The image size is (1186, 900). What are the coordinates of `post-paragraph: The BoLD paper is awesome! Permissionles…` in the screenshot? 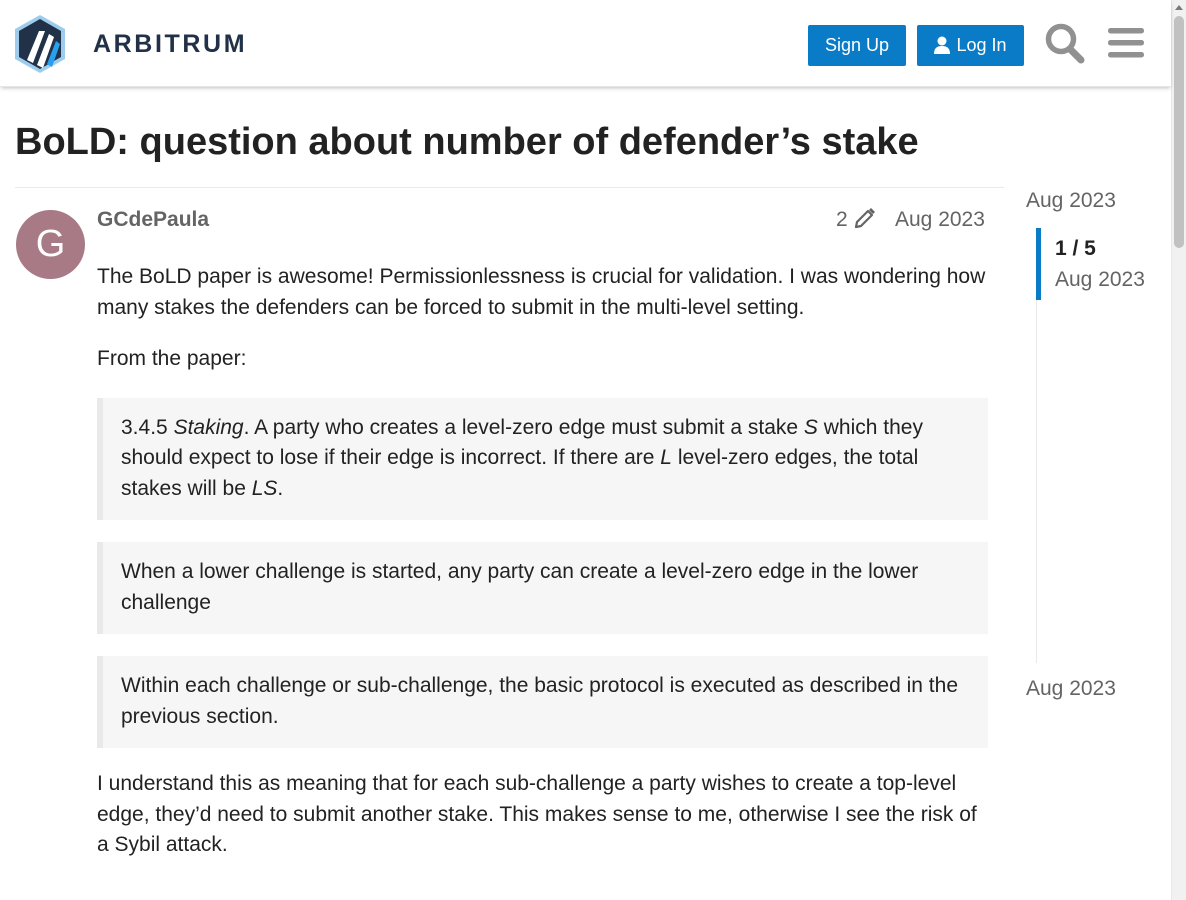 It's located at (541, 292).